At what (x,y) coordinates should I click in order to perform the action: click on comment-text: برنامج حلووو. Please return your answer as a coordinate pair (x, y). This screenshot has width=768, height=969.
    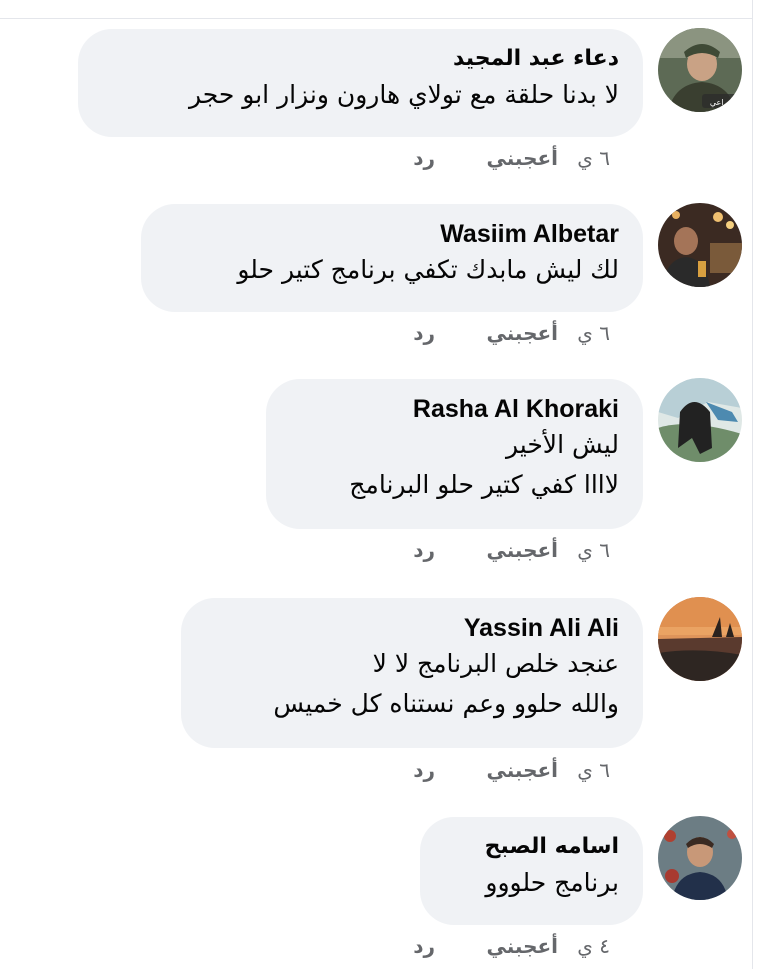
    Looking at the image, I should click on (552, 882).